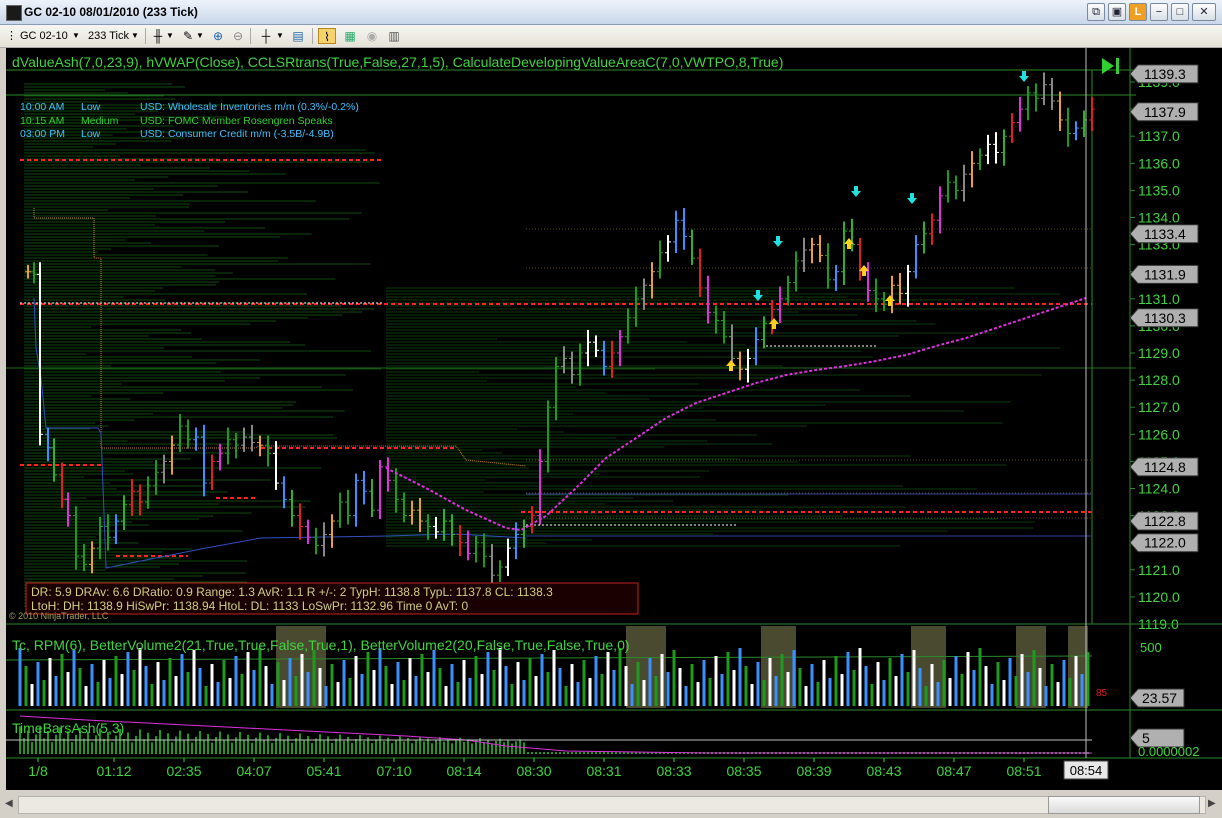 The width and height of the screenshot is (1222, 818). What do you see at coordinates (1096, 12) in the screenshot?
I see `link-icon: ⧉` at bounding box center [1096, 12].